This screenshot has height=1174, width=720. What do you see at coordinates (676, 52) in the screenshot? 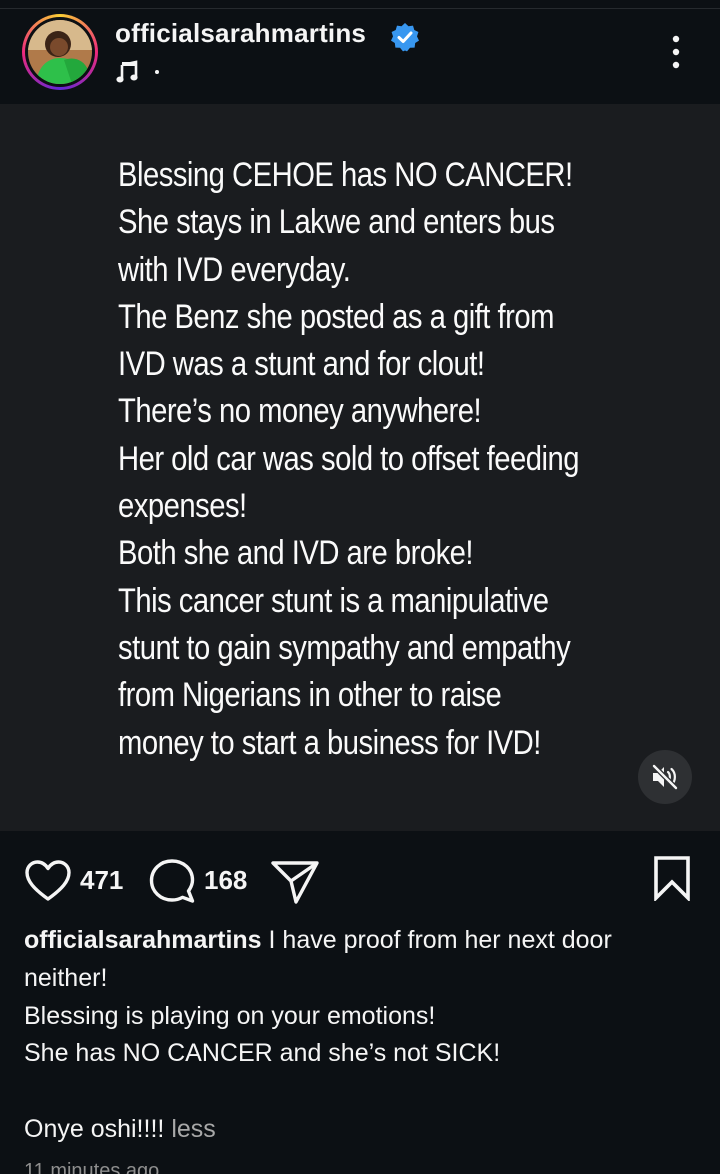
I see `more-options-icon` at bounding box center [676, 52].